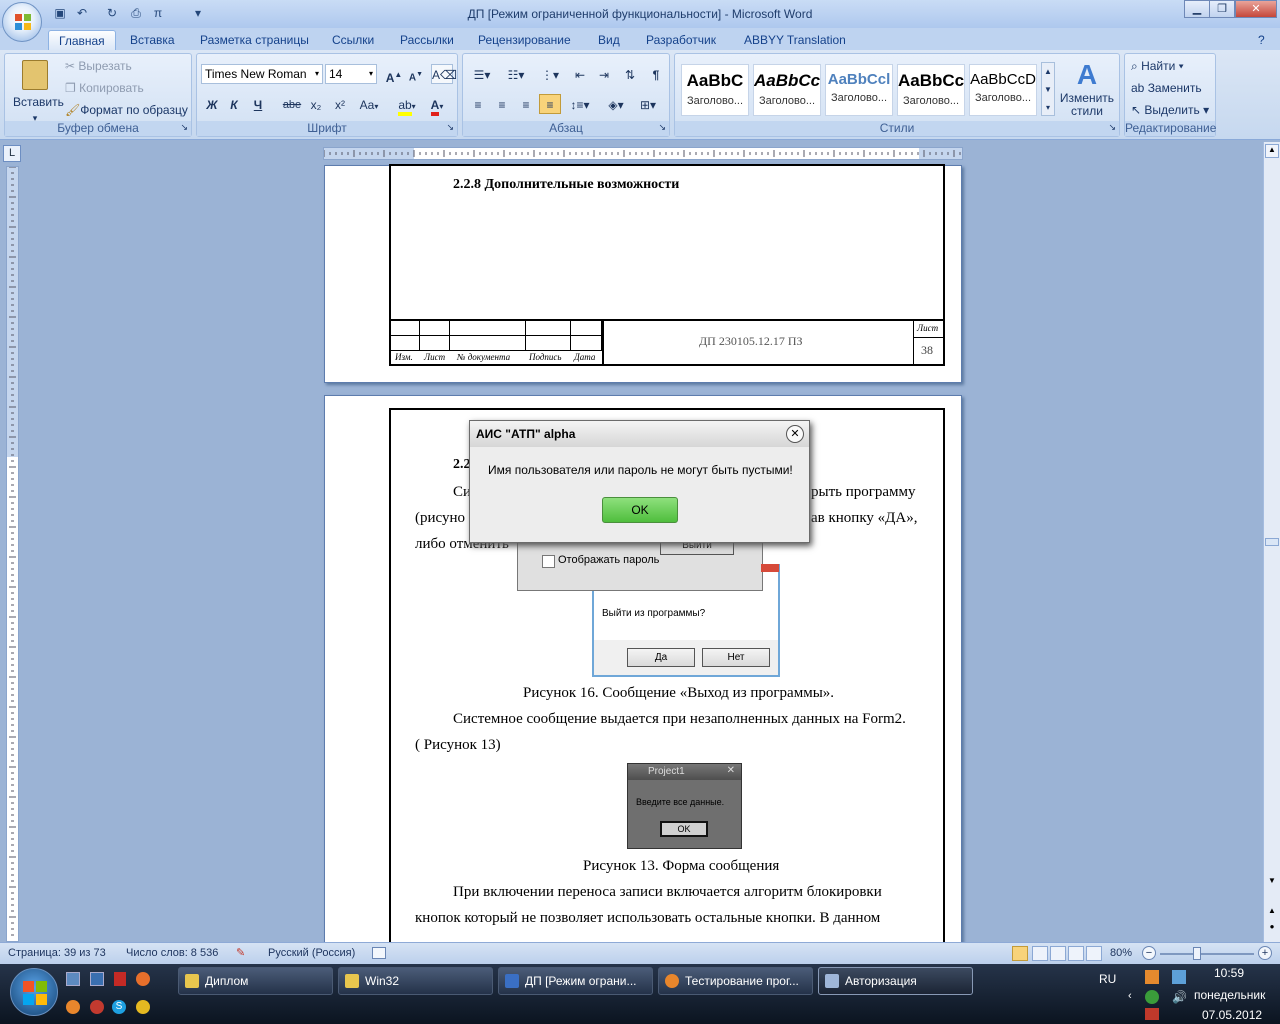 The width and height of the screenshot is (1280, 1024). I want to click on format-painter-button: 🖌Формат по образцу, so click(126, 110).